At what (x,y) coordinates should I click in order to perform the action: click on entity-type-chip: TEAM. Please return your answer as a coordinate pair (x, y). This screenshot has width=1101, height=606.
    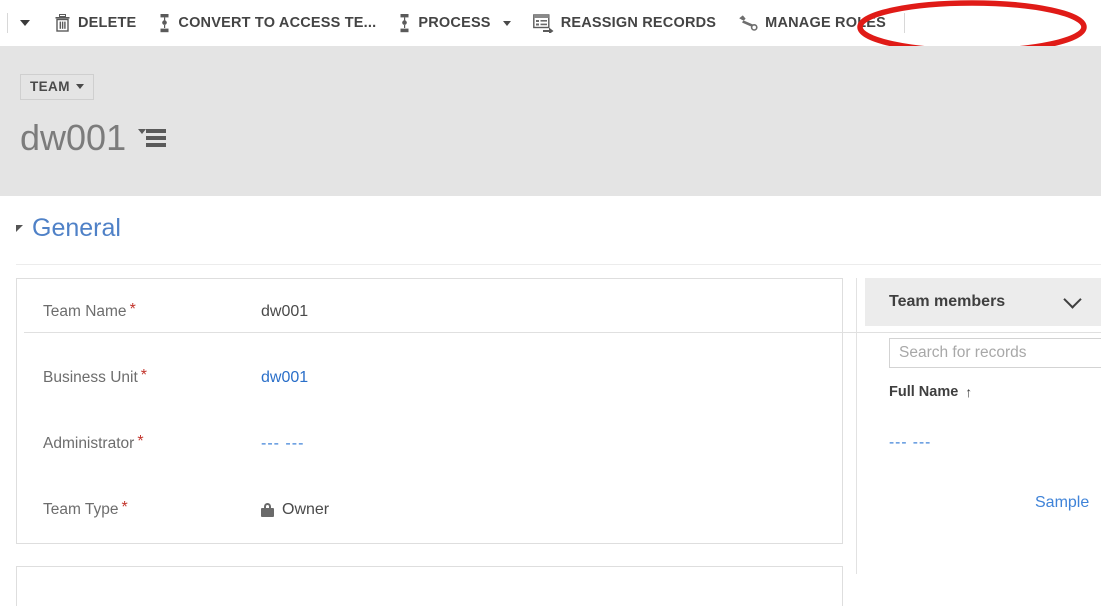
    Looking at the image, I should click on (57, 87).